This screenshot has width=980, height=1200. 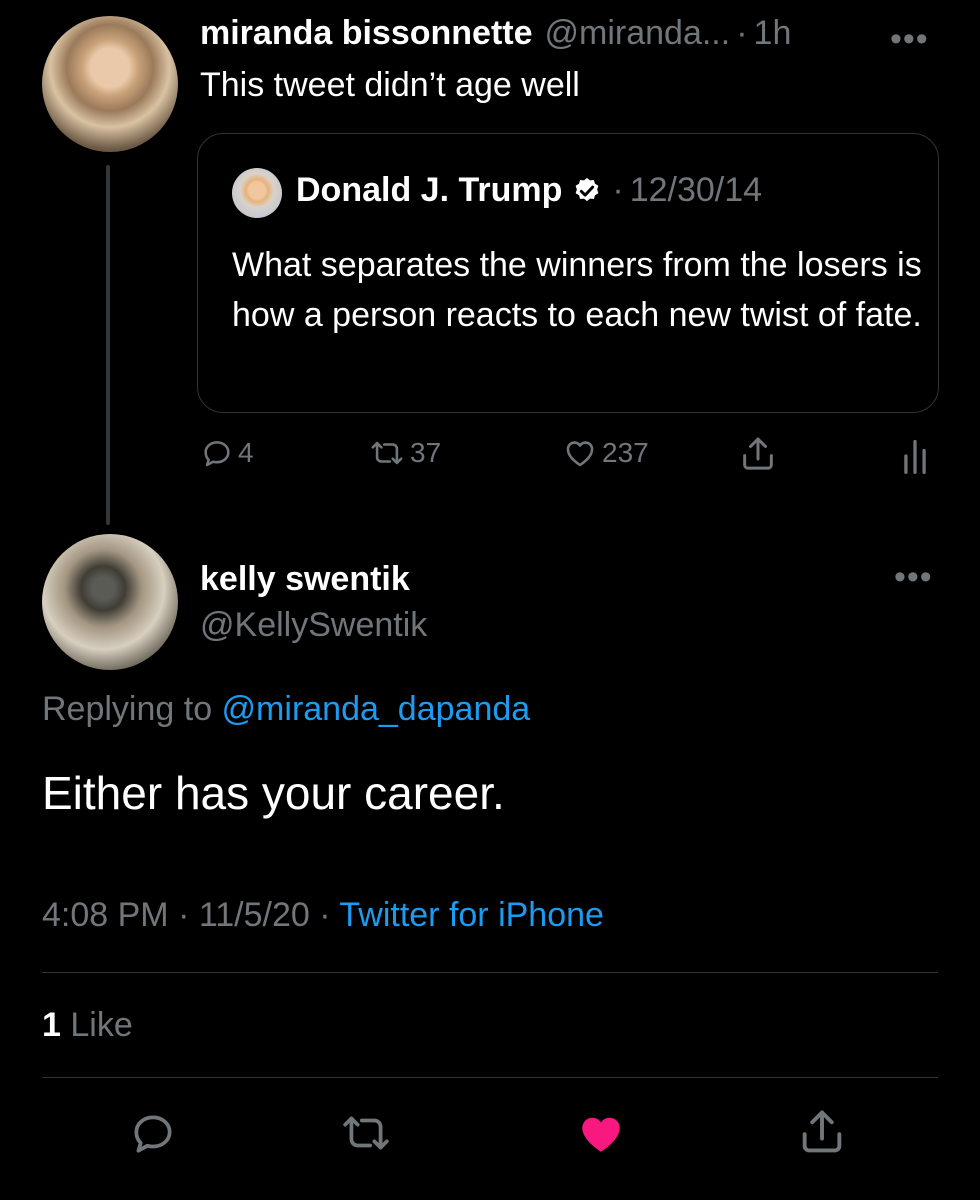 What do you see at coordinates (404, 453) in the screenshot?
I see `retweet-button: 37` at bounding box center [404, 453].